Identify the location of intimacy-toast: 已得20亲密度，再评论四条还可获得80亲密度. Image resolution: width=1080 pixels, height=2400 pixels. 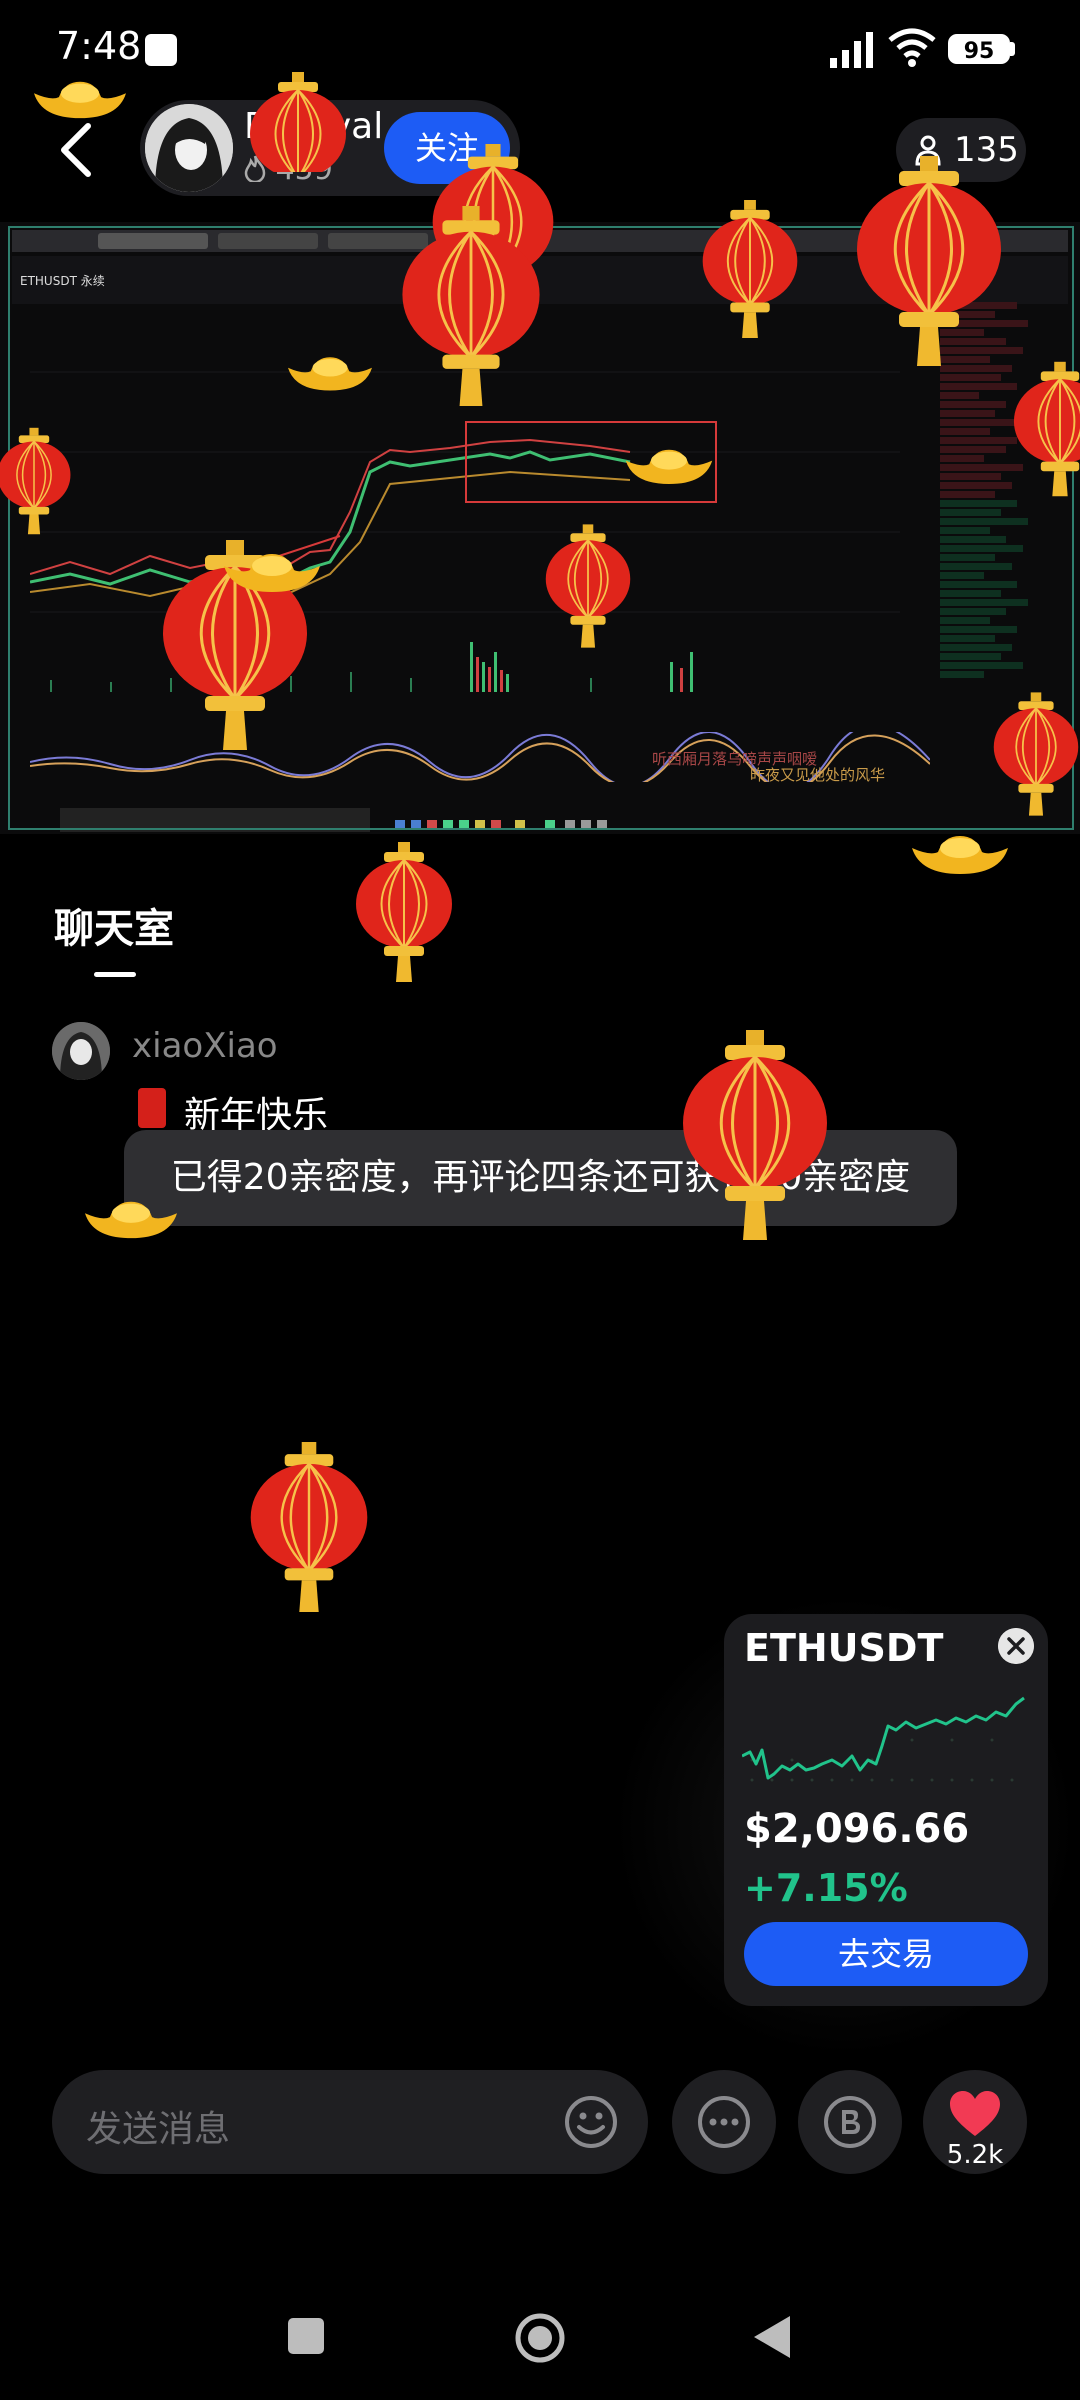
(540, 1178).